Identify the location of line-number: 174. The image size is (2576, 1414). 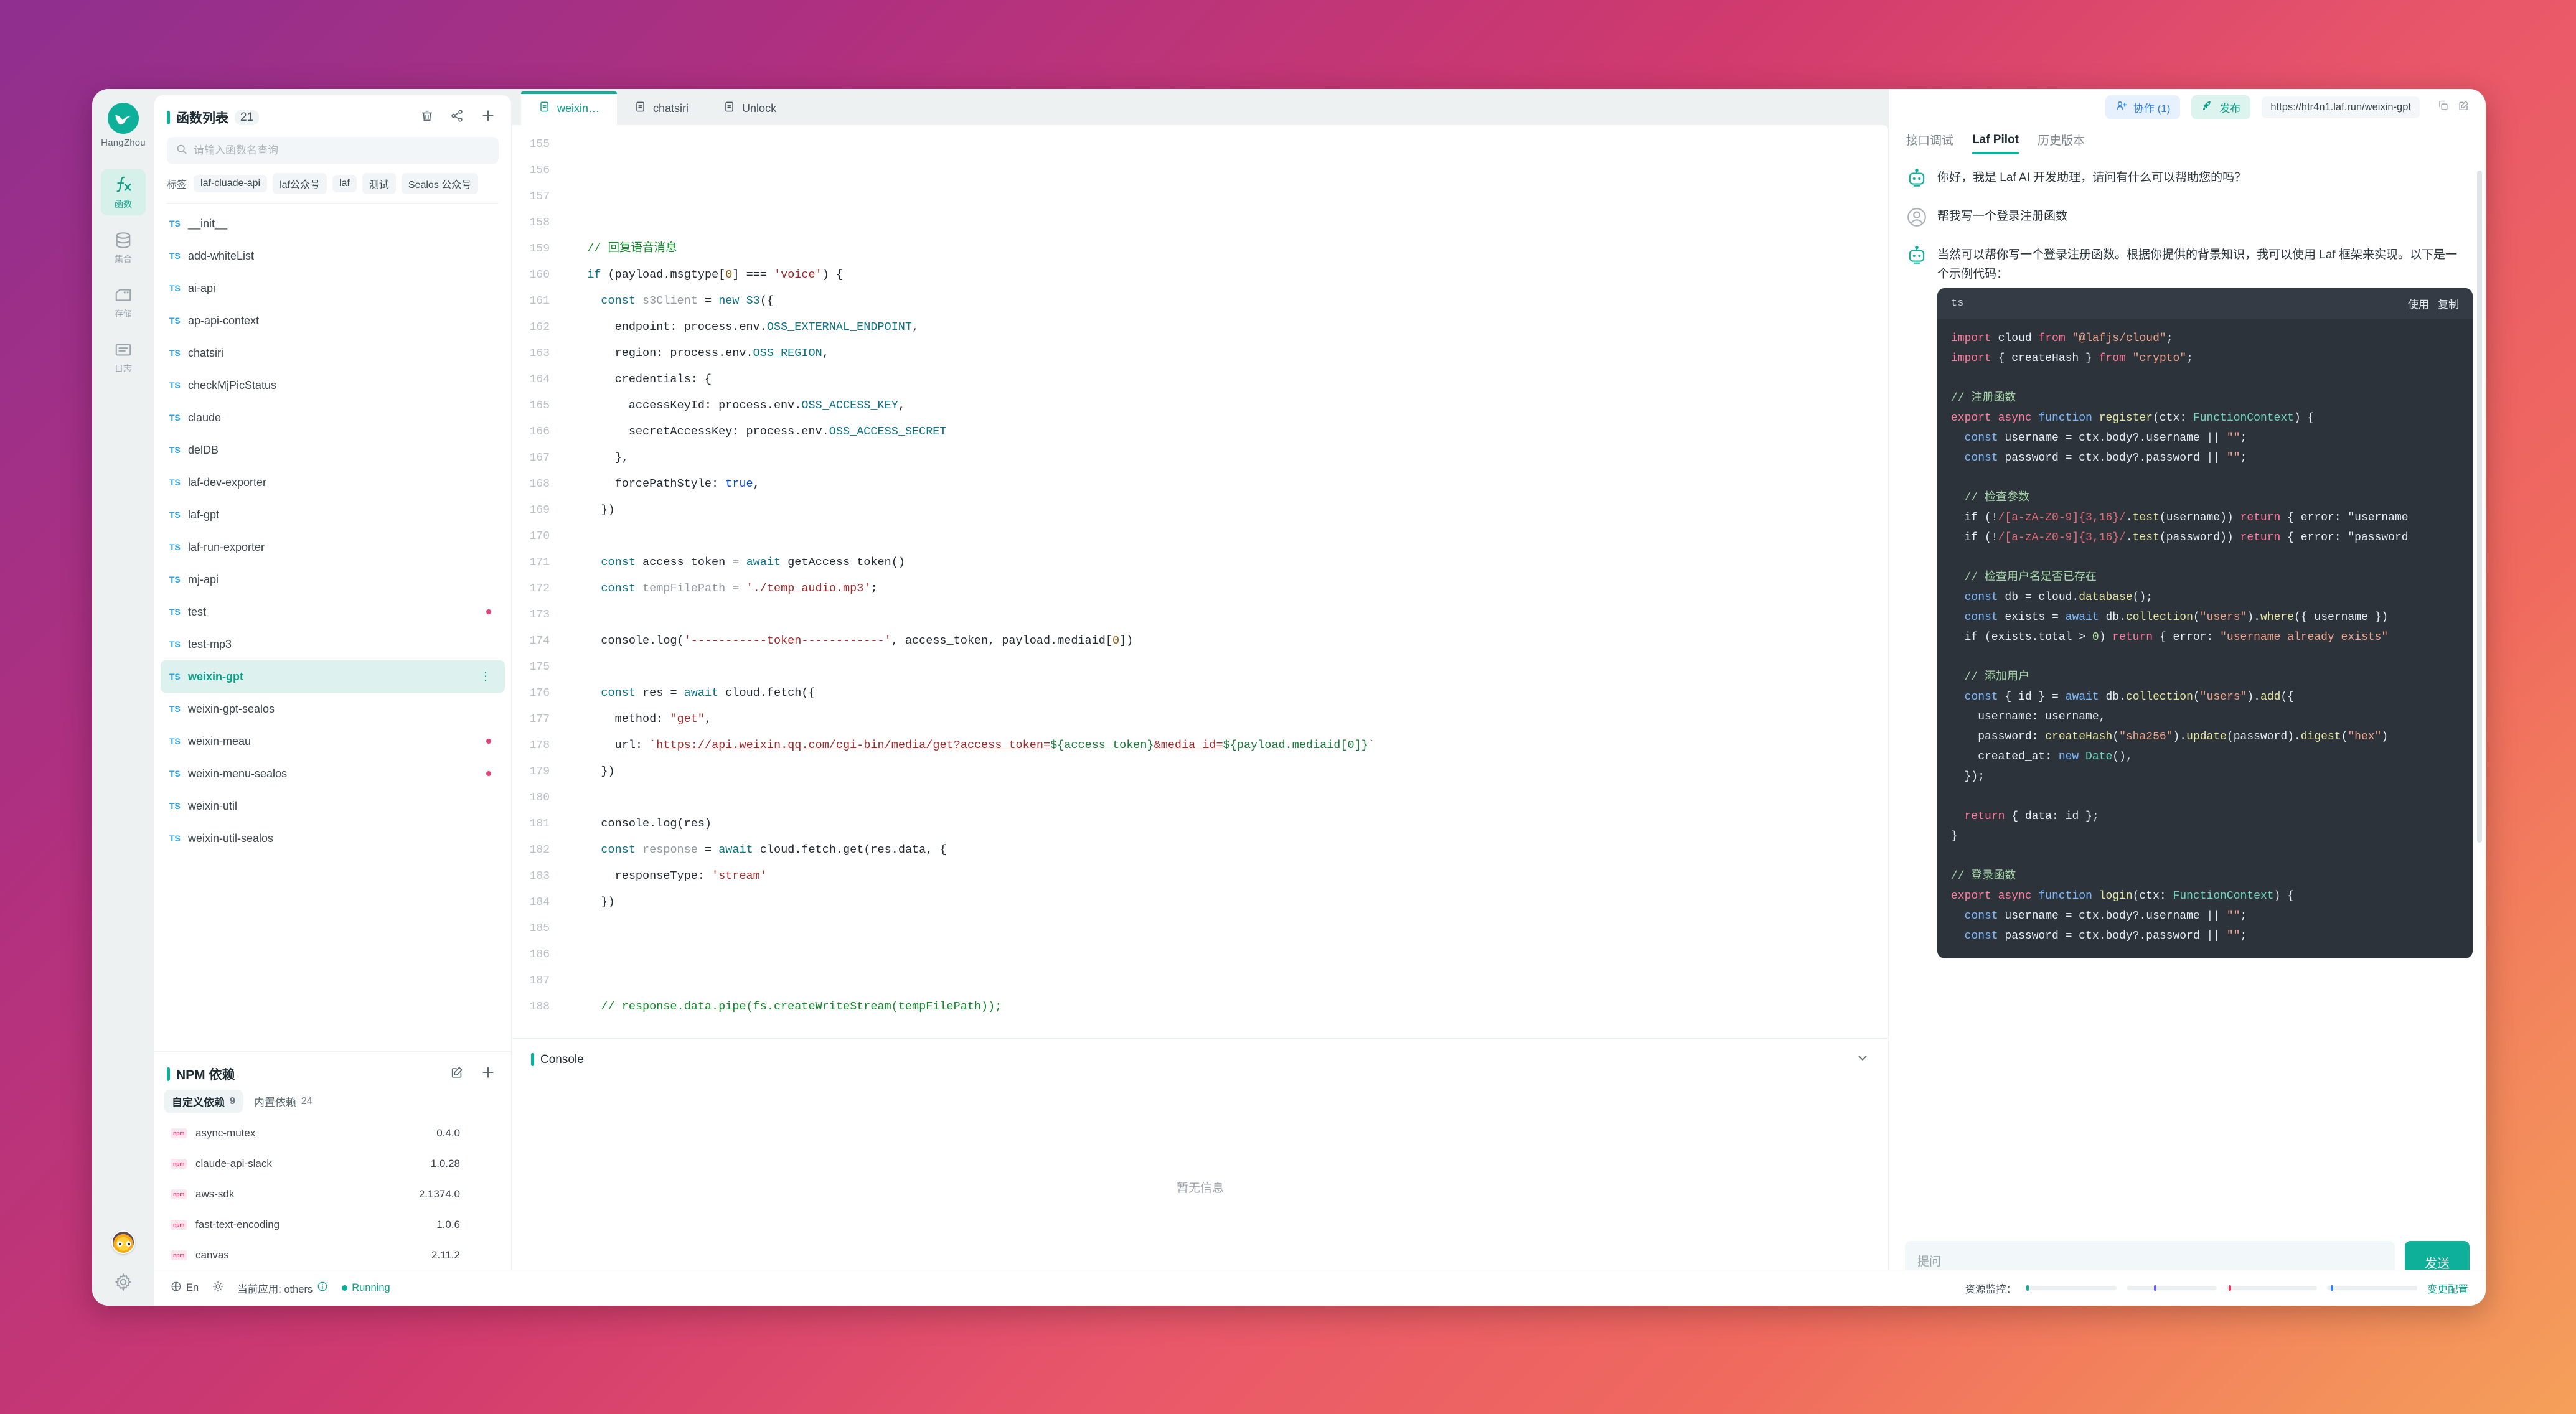
(539, 641).